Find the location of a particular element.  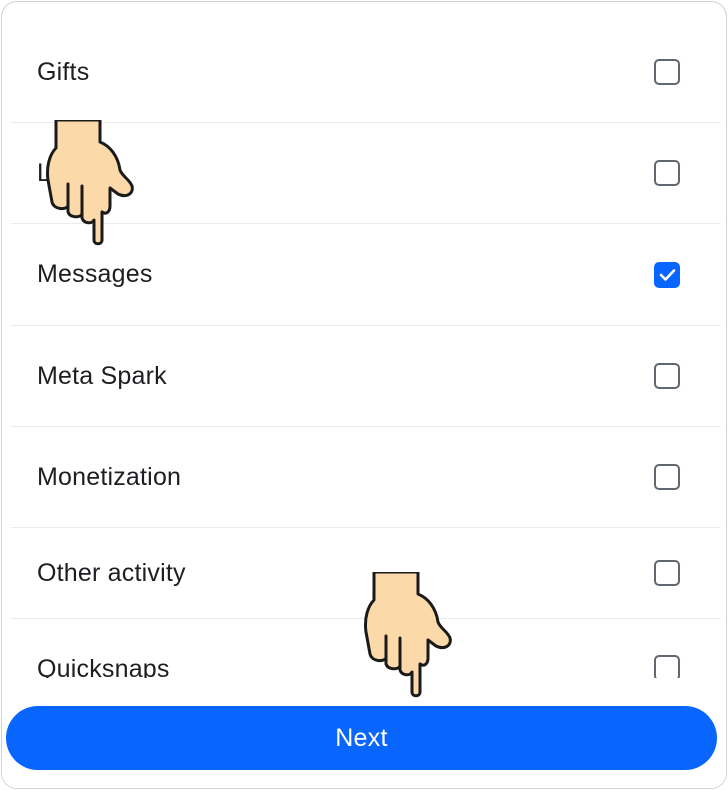

checkbox-other-activity is located at coordinates (667, 573).